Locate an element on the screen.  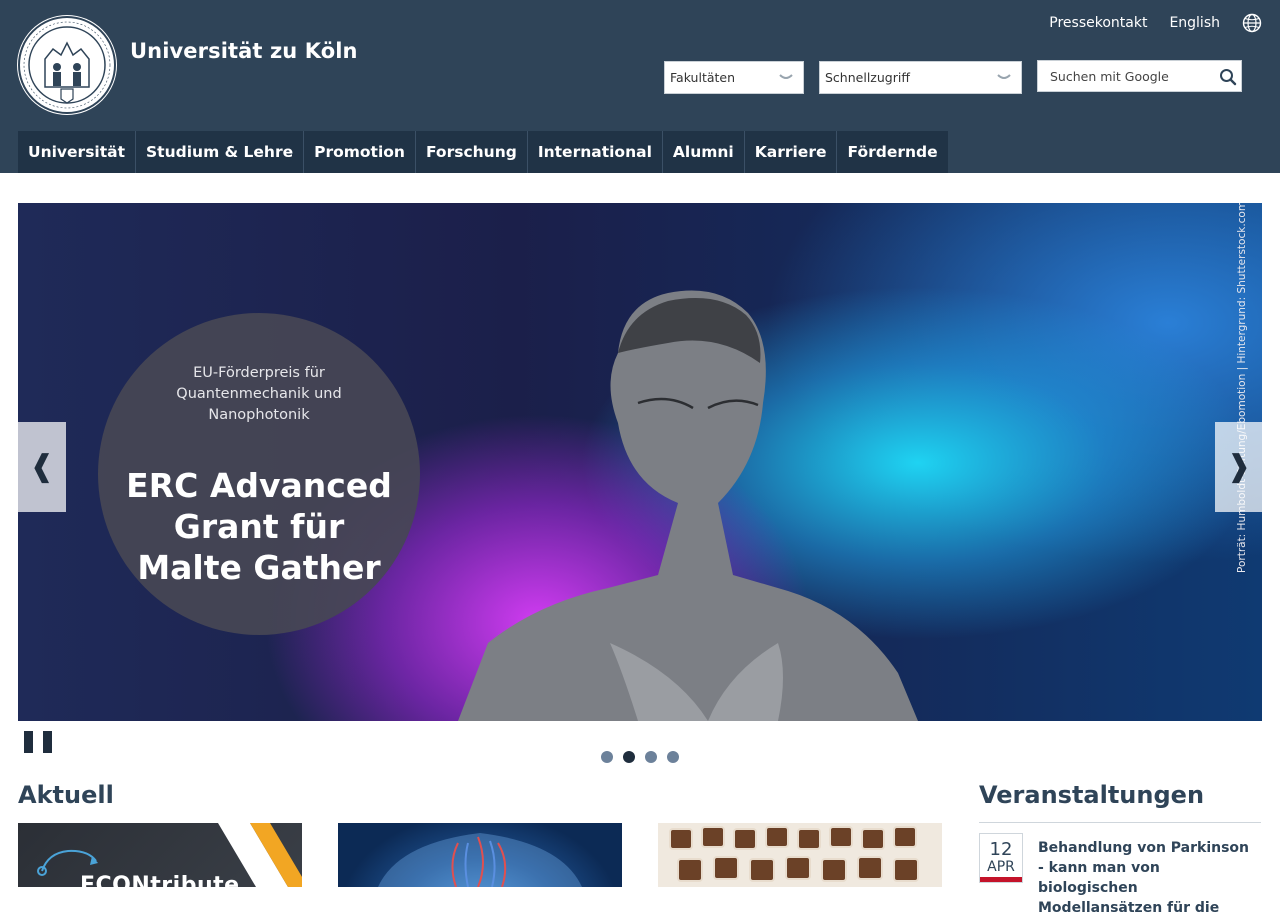
site-title: Universität zu Köln is located at coordinates (244, 51).